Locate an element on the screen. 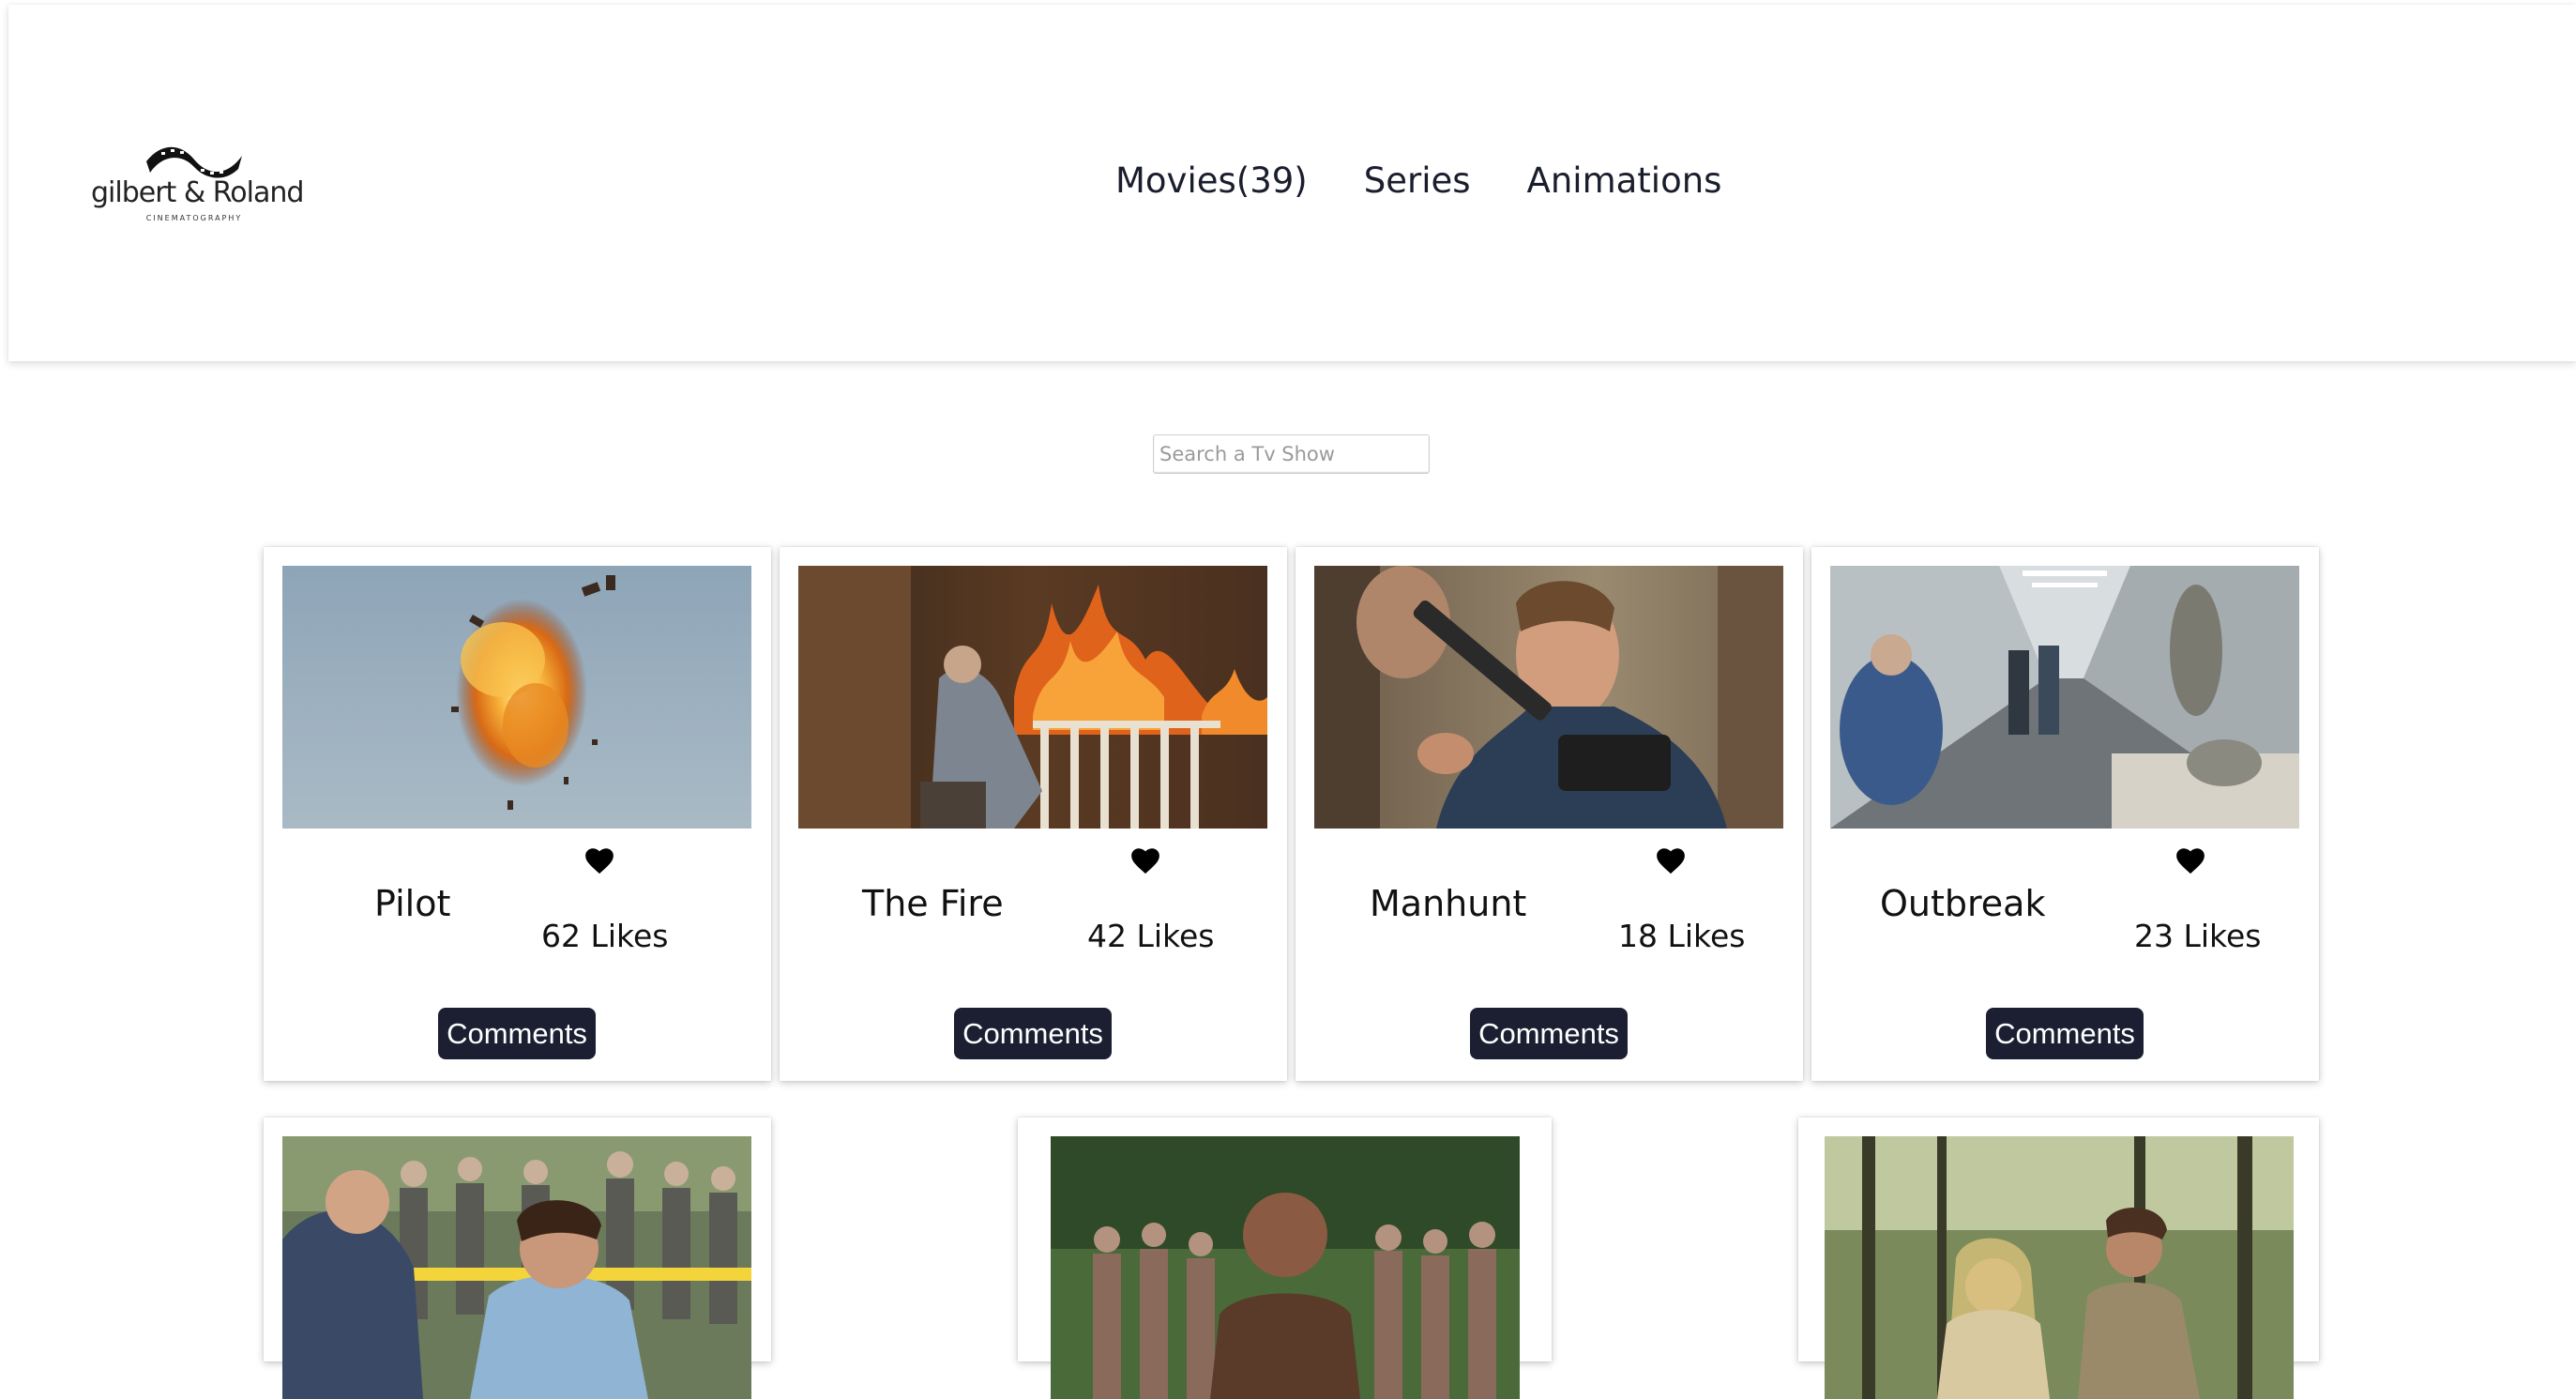 The height and width of the screenshot is (1399, 2576). show-title: Outbreak is located at coordinates (1963, 903).